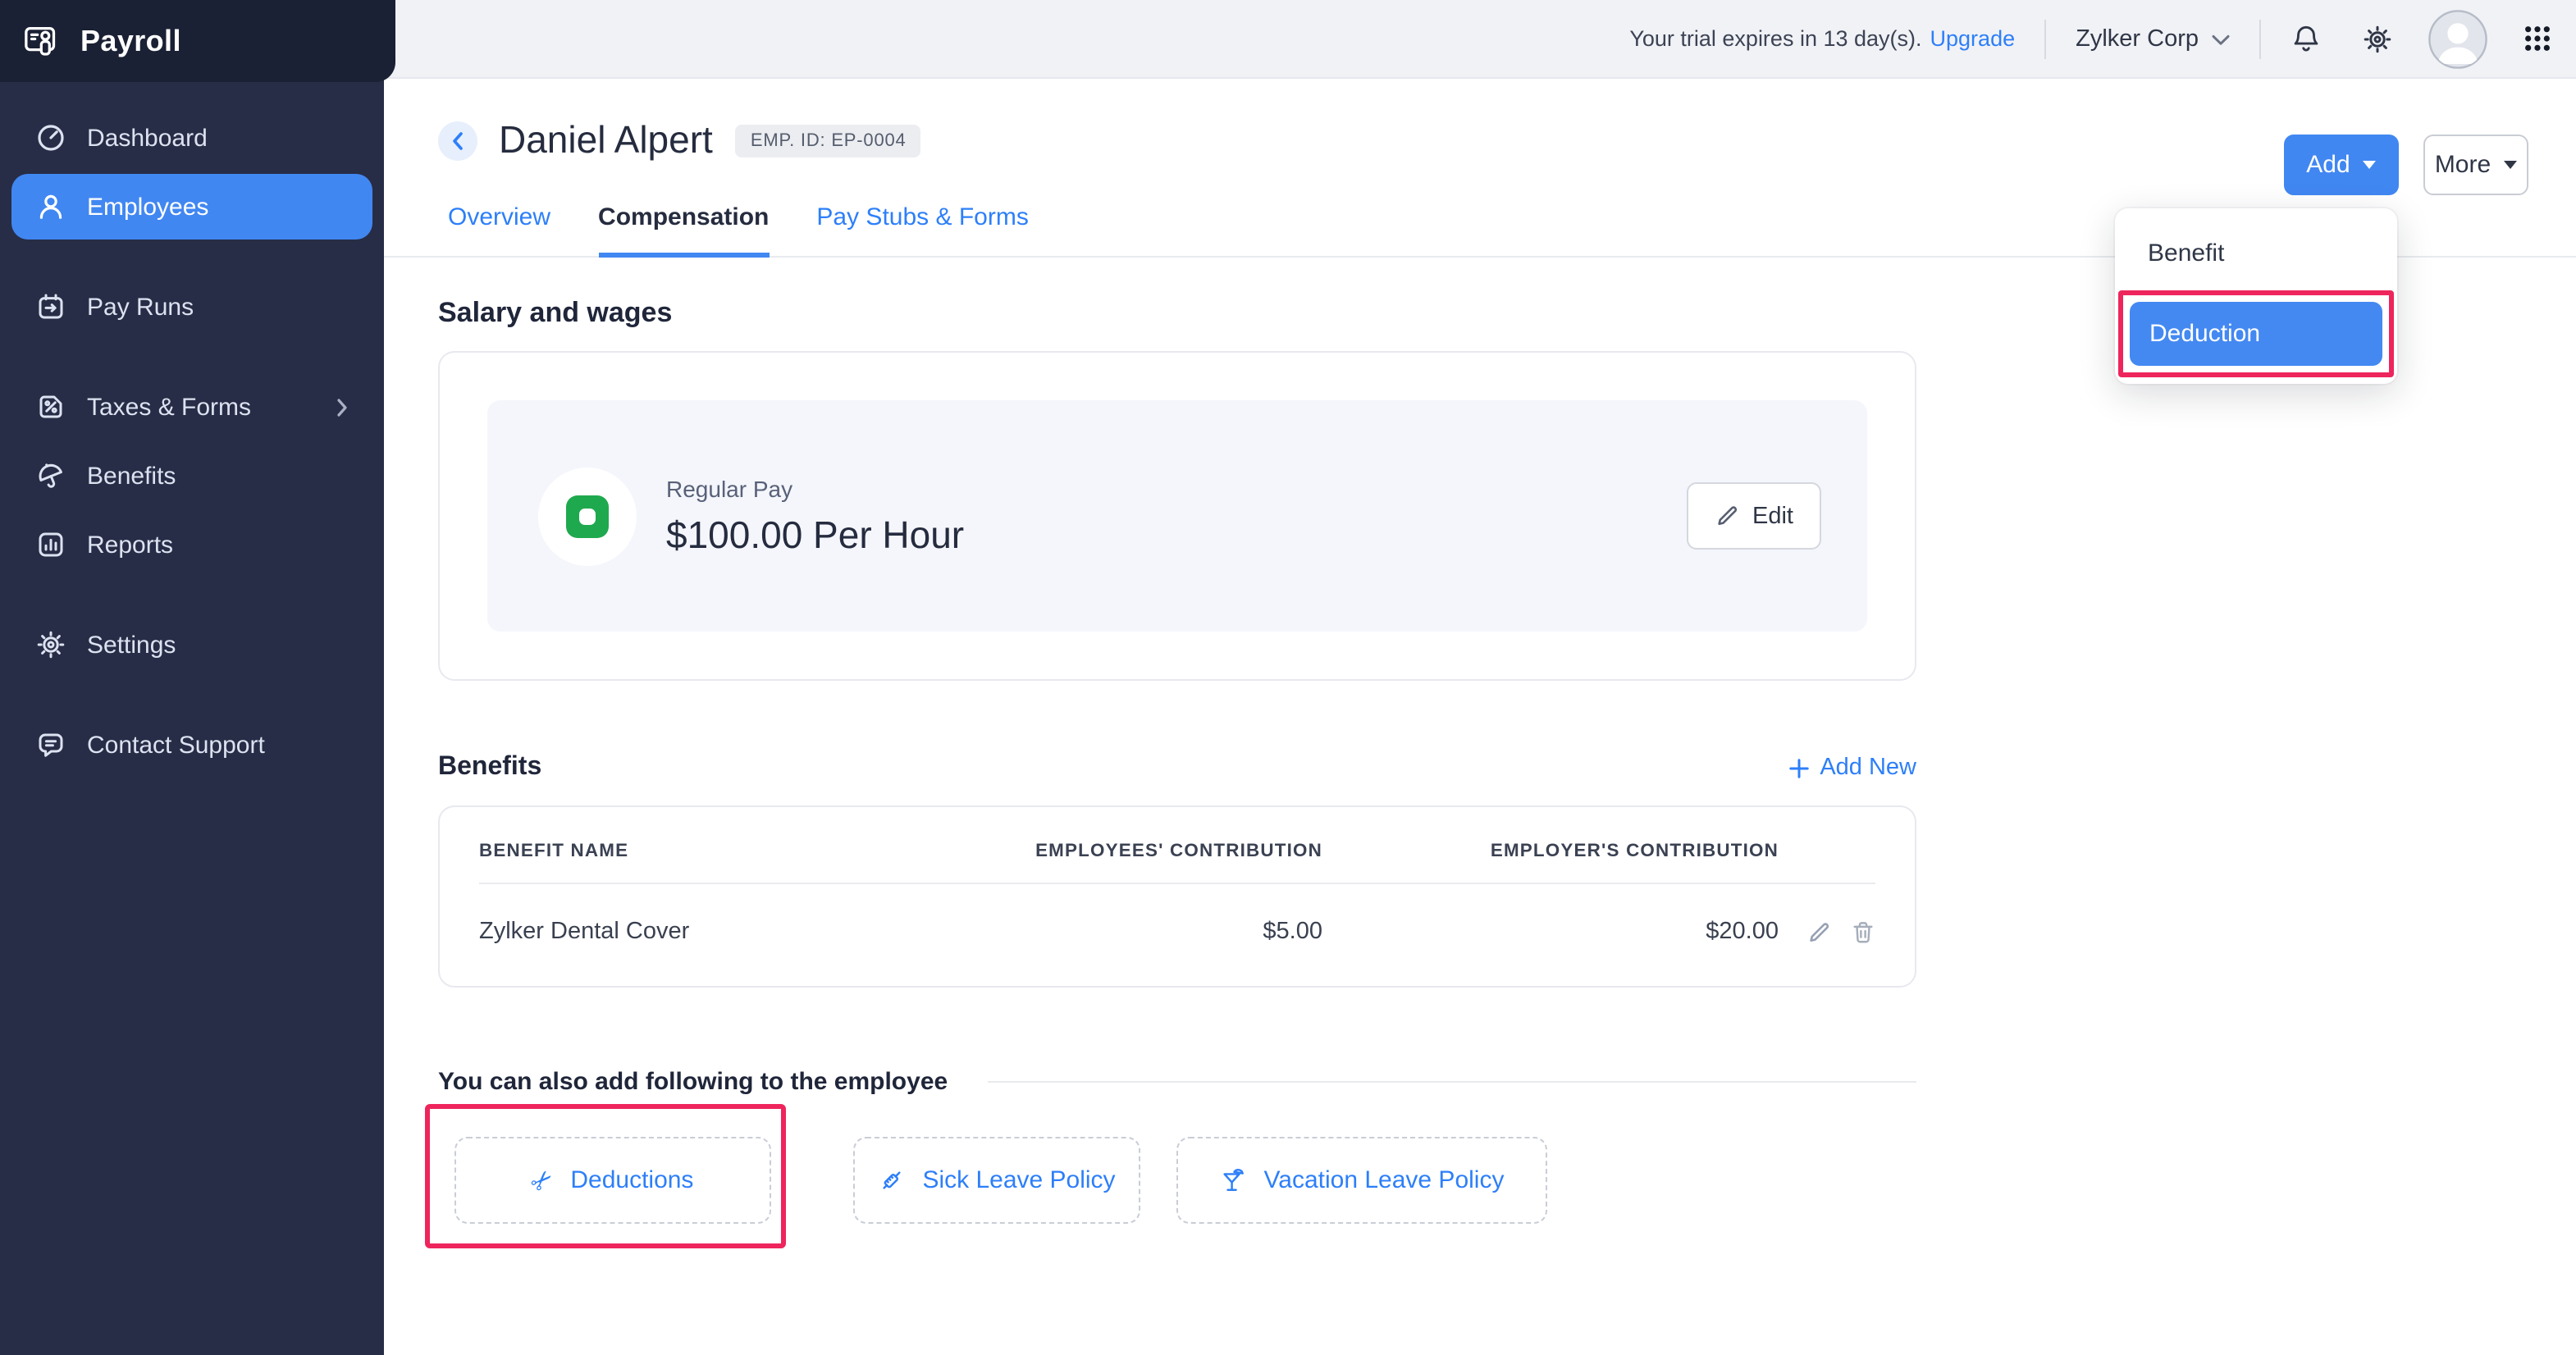 This screenshot has height=1355, width=2576. What do you see at coordinates (2256, 253) in the screenshot?
I see `menu-item-benefit: Benefit` at bounding box center [2256, 253].